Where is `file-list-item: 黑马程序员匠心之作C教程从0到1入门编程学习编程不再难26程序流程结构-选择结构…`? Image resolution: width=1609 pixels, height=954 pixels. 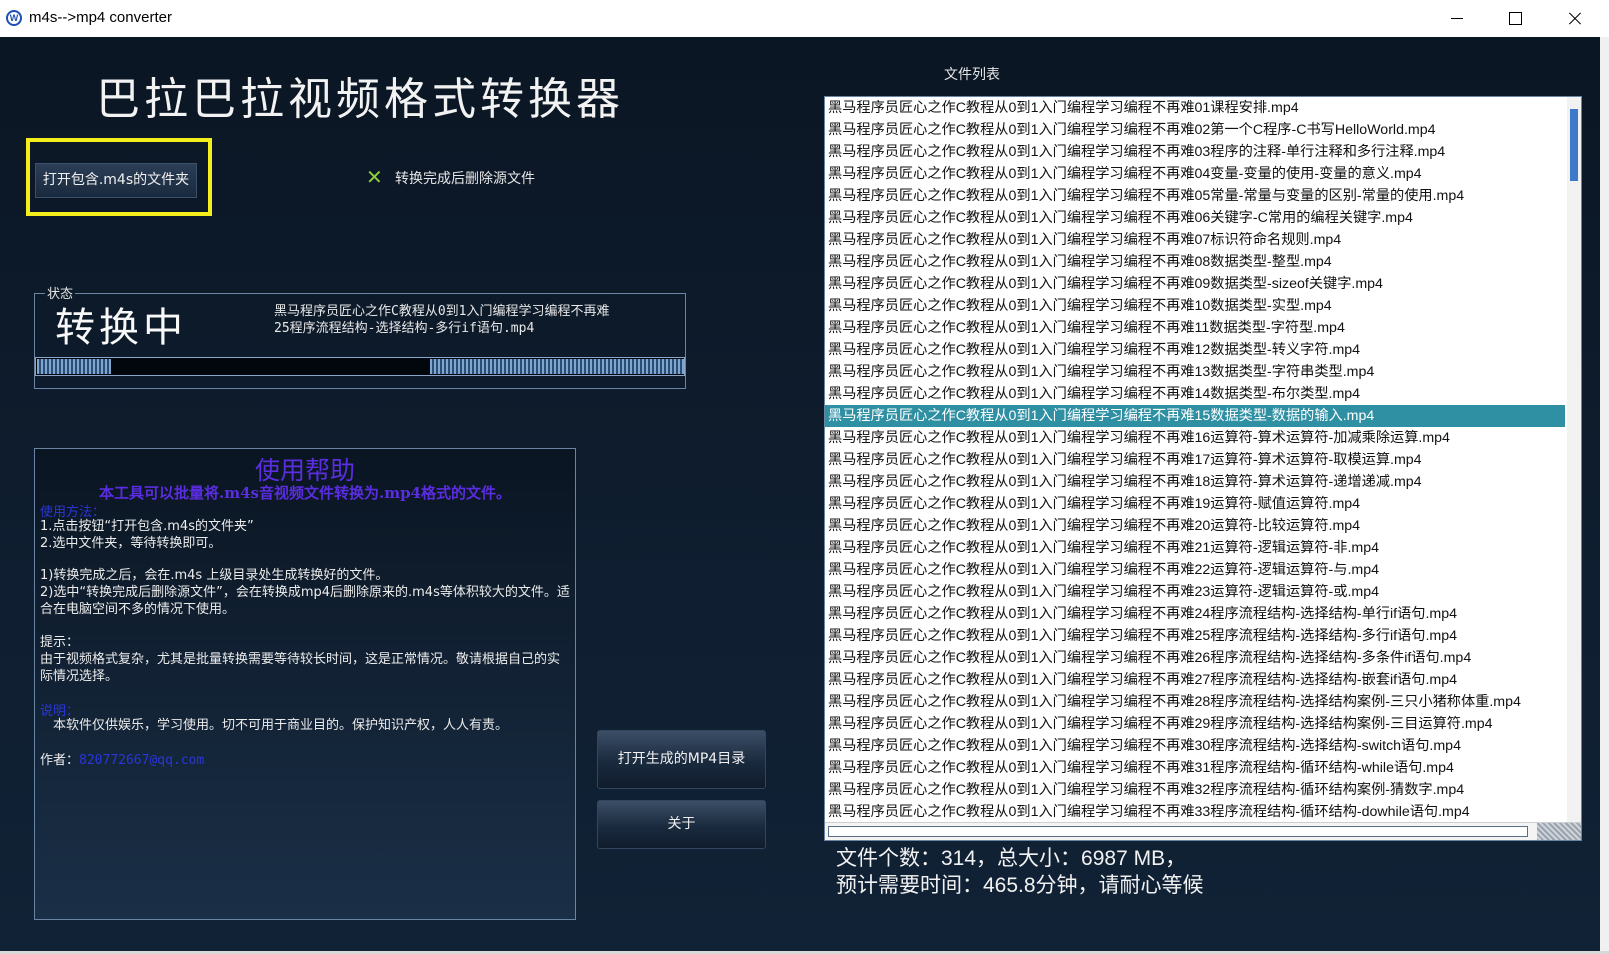 file-list-item: 黑马程序员匠心之作C教程从0到1入门编程学习编程不再难26程序流程结构-选择结构… is located at coordinates (1195, 658).